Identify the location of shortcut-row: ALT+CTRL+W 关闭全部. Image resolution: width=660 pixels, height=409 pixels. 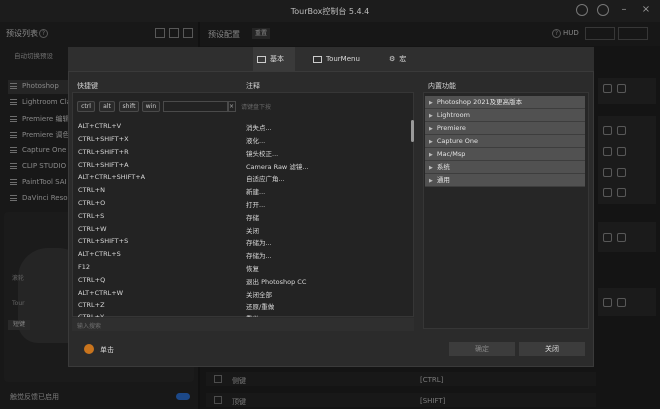
(241, 293).